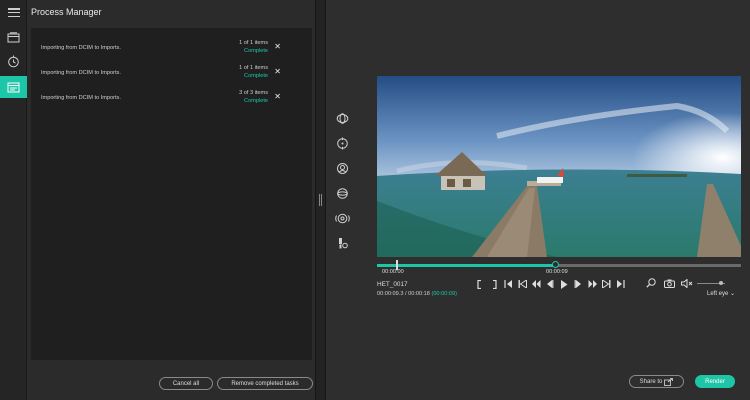 The height and width of the screenshot is (400, 750). Describe the element at coordinates (186, 383) in the screenshot. I see `cancel-all-button: Cancel all` at that location.